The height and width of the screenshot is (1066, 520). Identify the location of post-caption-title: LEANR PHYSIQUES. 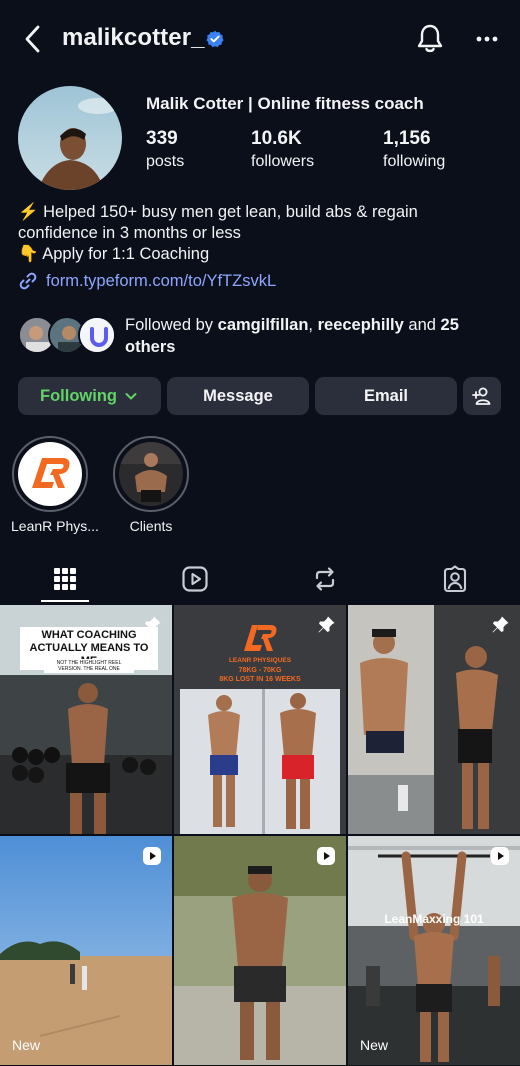
(260, 660).